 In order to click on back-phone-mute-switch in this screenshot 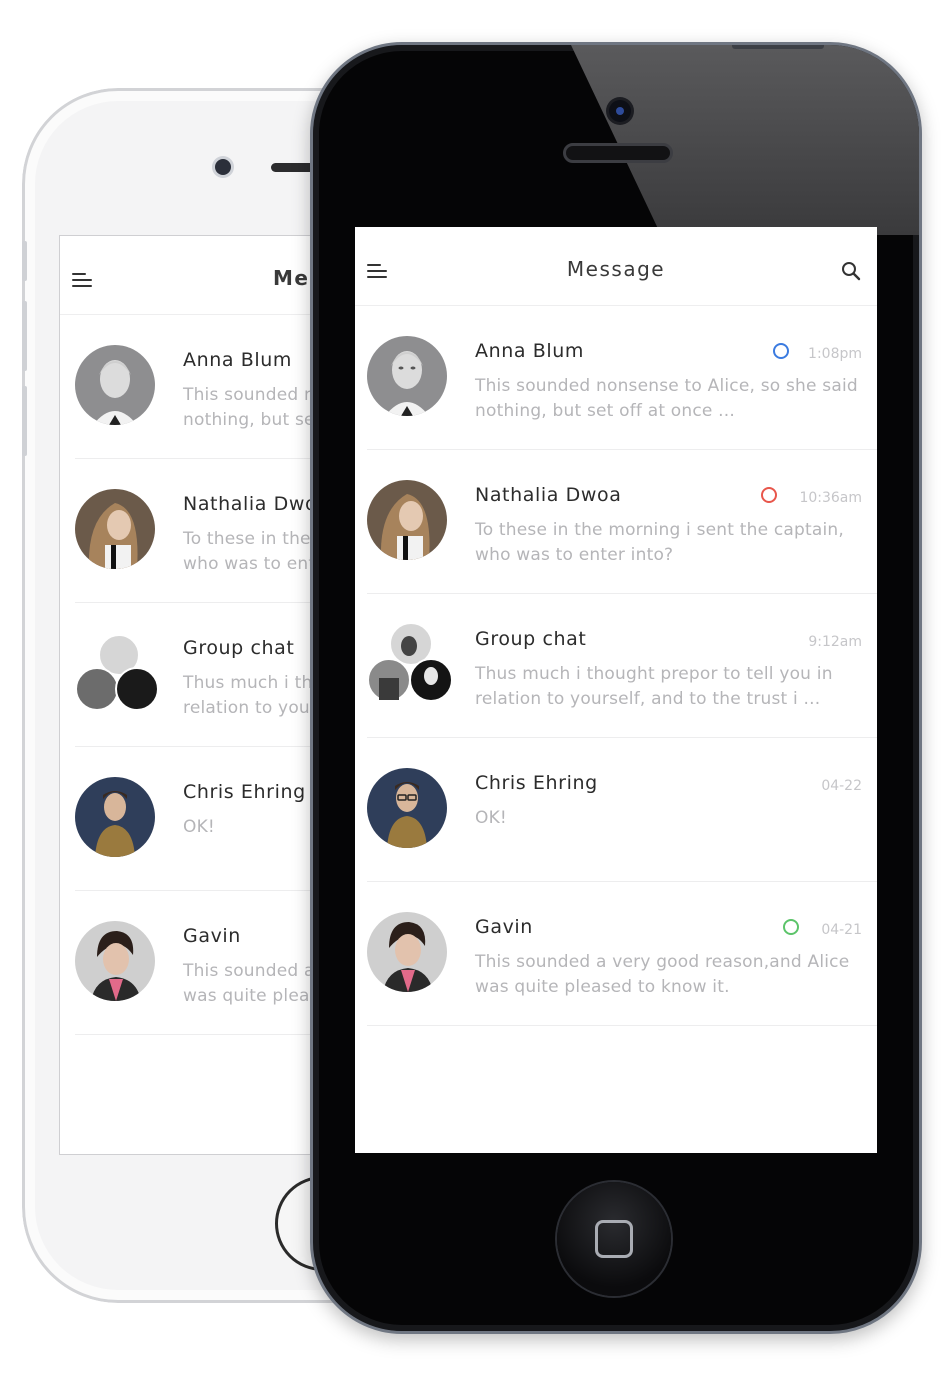, I will do `click(24, 261)`.